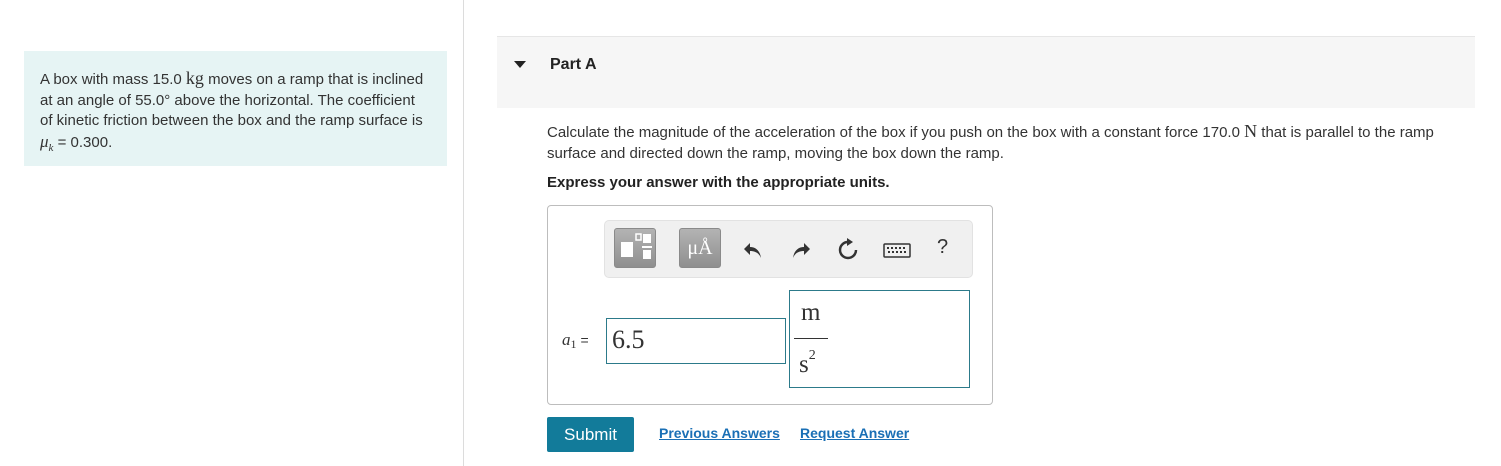 Image resolution: width=1501 pixels, height=466 pixels. I want to click on keyboard-icon, so click(897, 250).